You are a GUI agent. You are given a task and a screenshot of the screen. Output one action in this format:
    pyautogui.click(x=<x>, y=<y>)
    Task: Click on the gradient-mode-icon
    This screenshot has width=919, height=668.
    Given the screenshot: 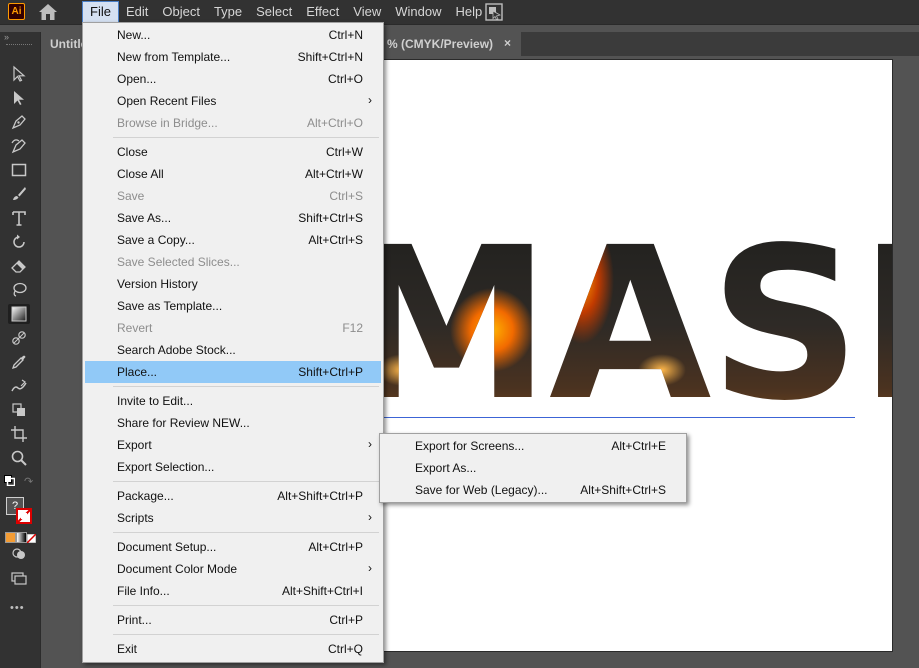 What is the action you would take?
    pyautogui.click(x=21, y=537)
    